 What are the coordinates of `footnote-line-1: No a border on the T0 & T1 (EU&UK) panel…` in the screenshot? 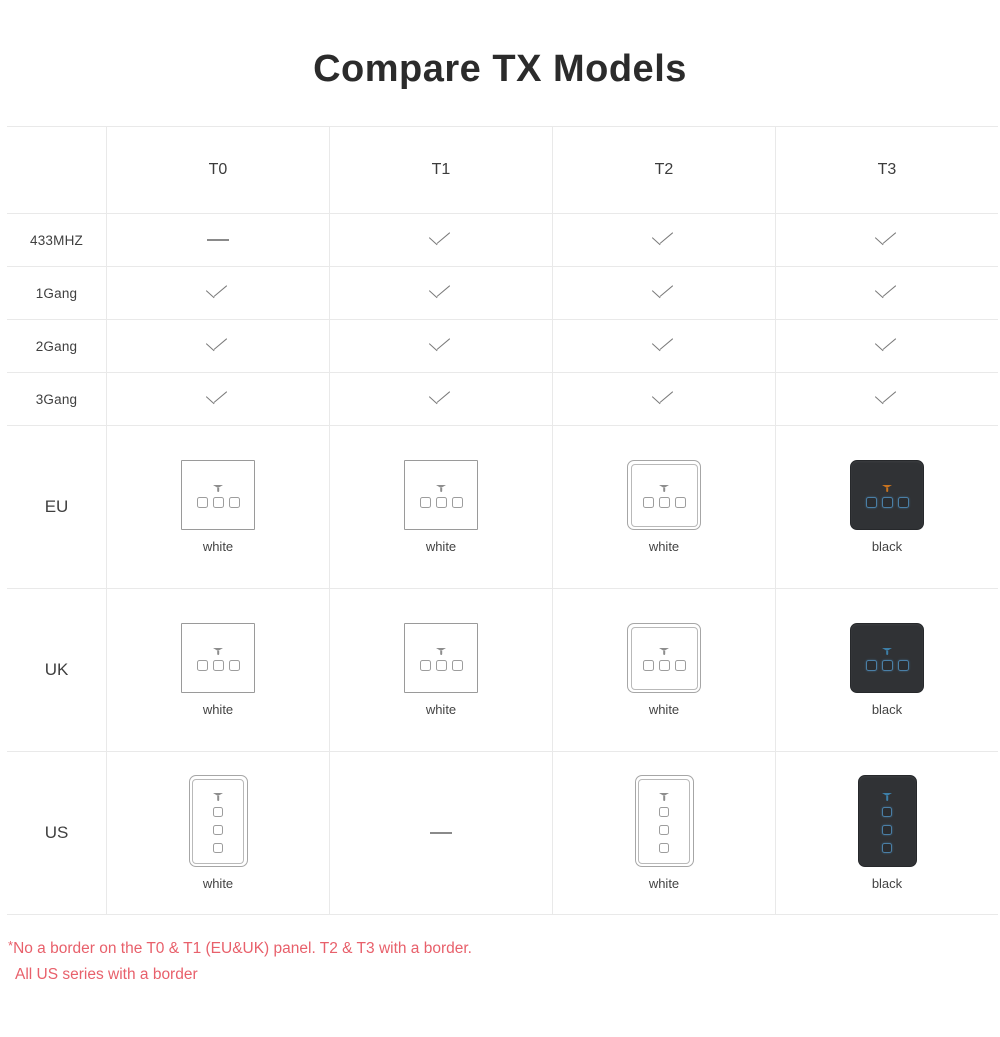 It's located at (242, 948).